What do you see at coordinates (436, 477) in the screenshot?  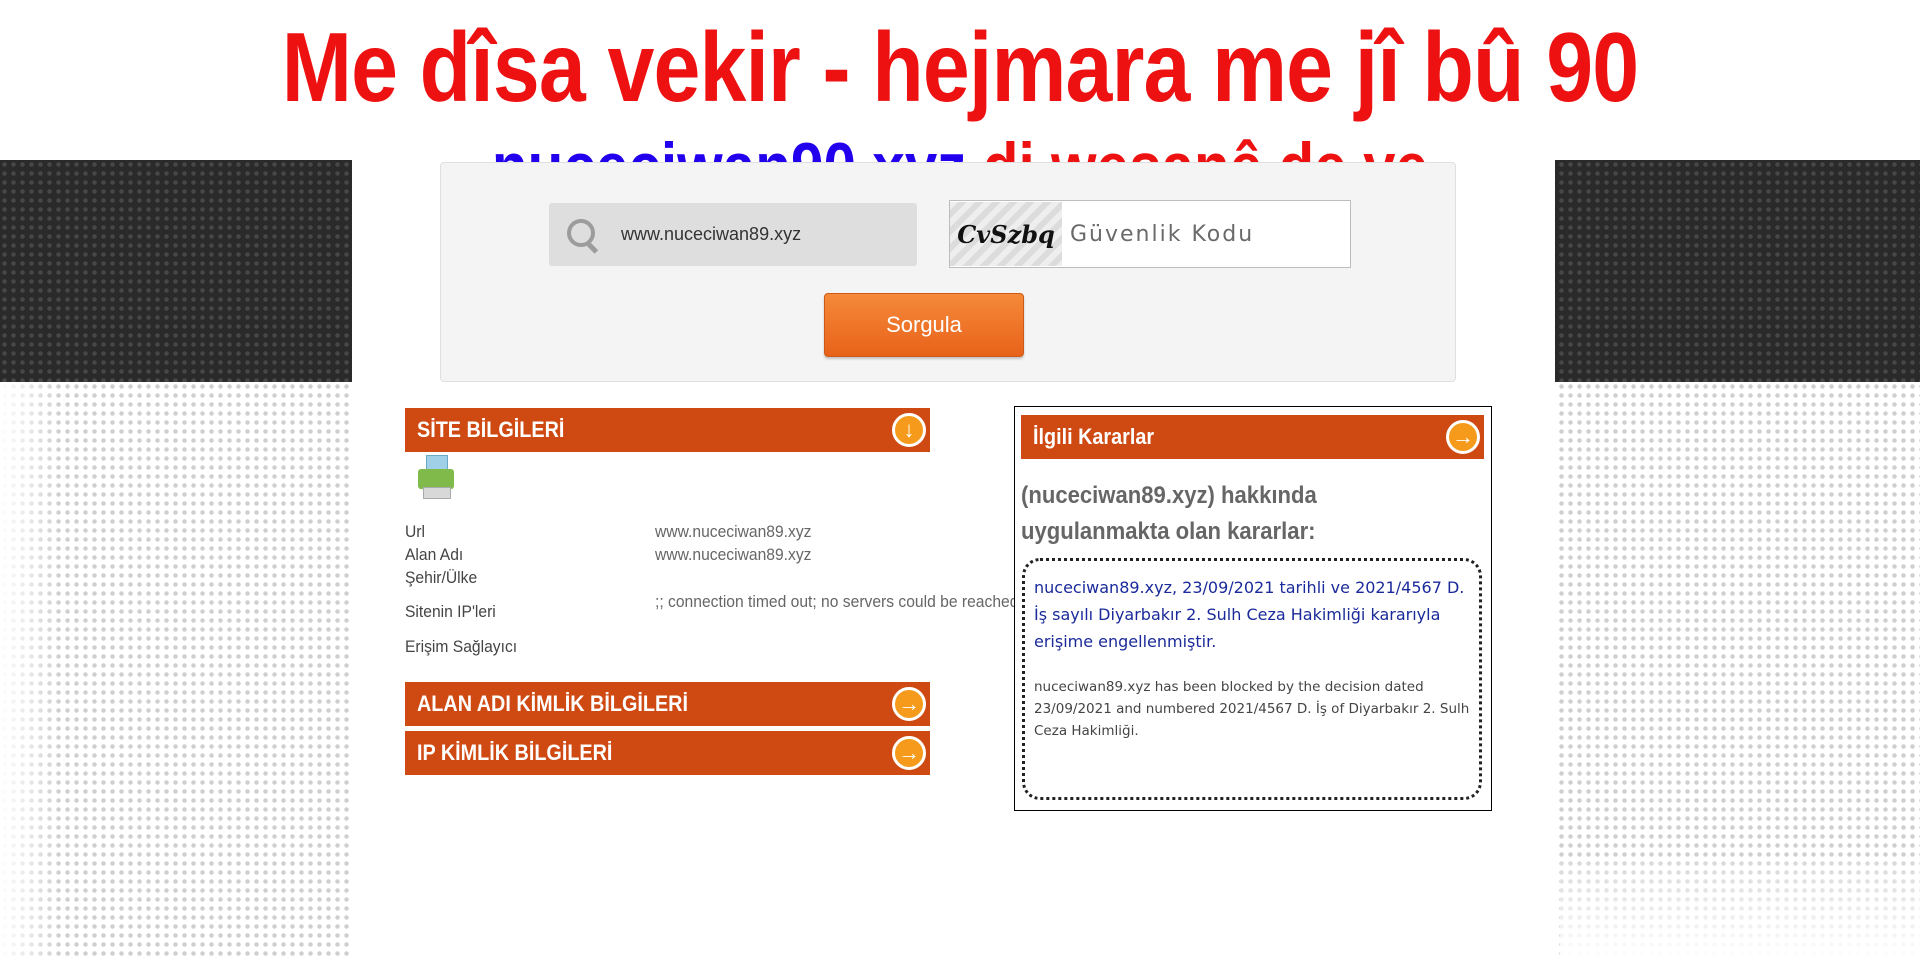 I see `printer-icon` at bounding box center [436, 477].